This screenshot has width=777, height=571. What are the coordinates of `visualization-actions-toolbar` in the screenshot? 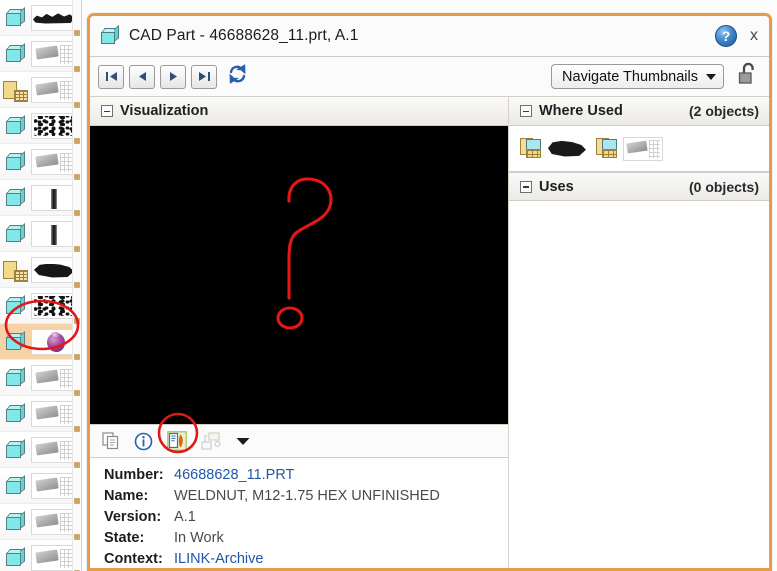 It's located at (299, 441).